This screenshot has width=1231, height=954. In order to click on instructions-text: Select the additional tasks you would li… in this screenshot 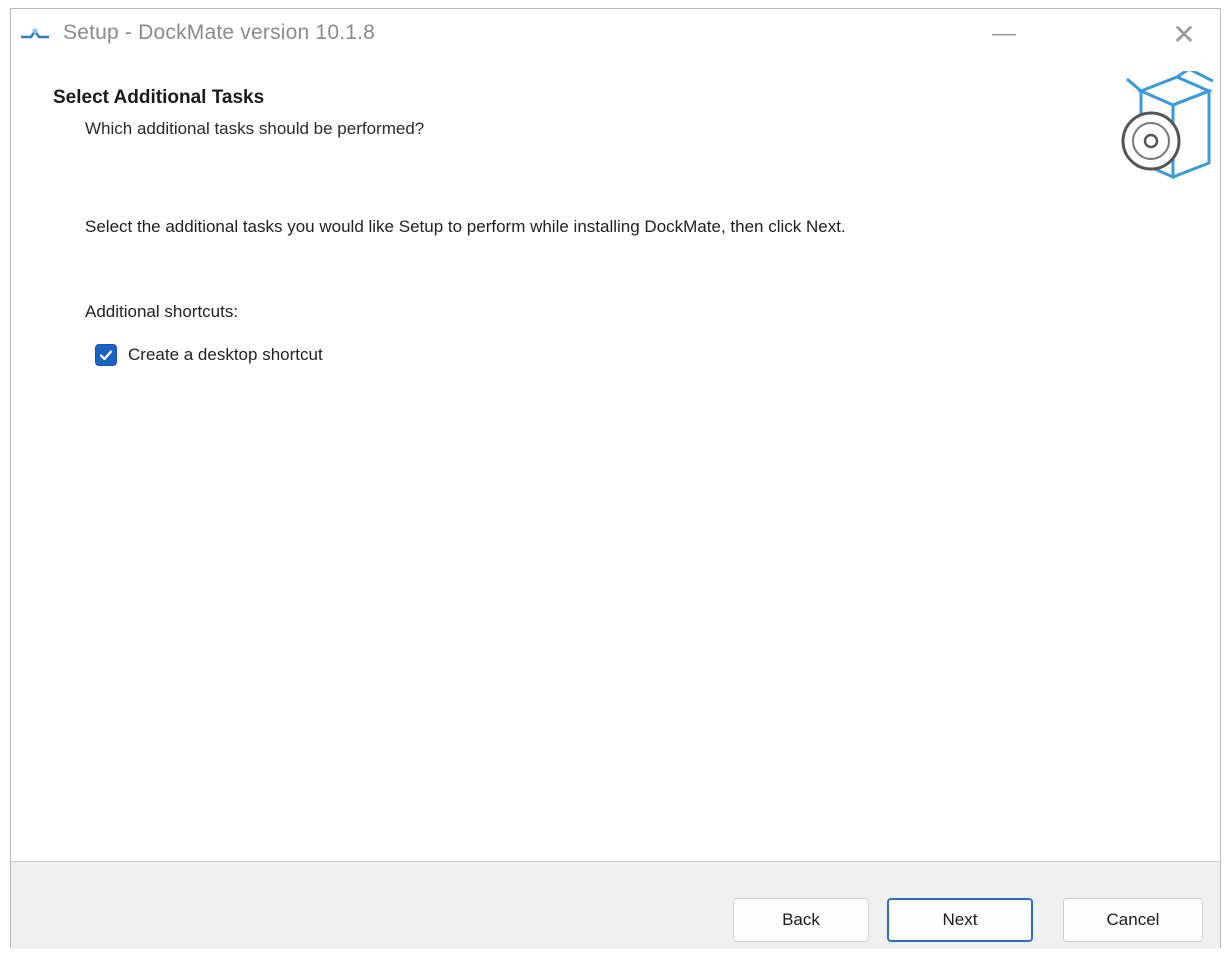, I will do `click(465, 226)`.